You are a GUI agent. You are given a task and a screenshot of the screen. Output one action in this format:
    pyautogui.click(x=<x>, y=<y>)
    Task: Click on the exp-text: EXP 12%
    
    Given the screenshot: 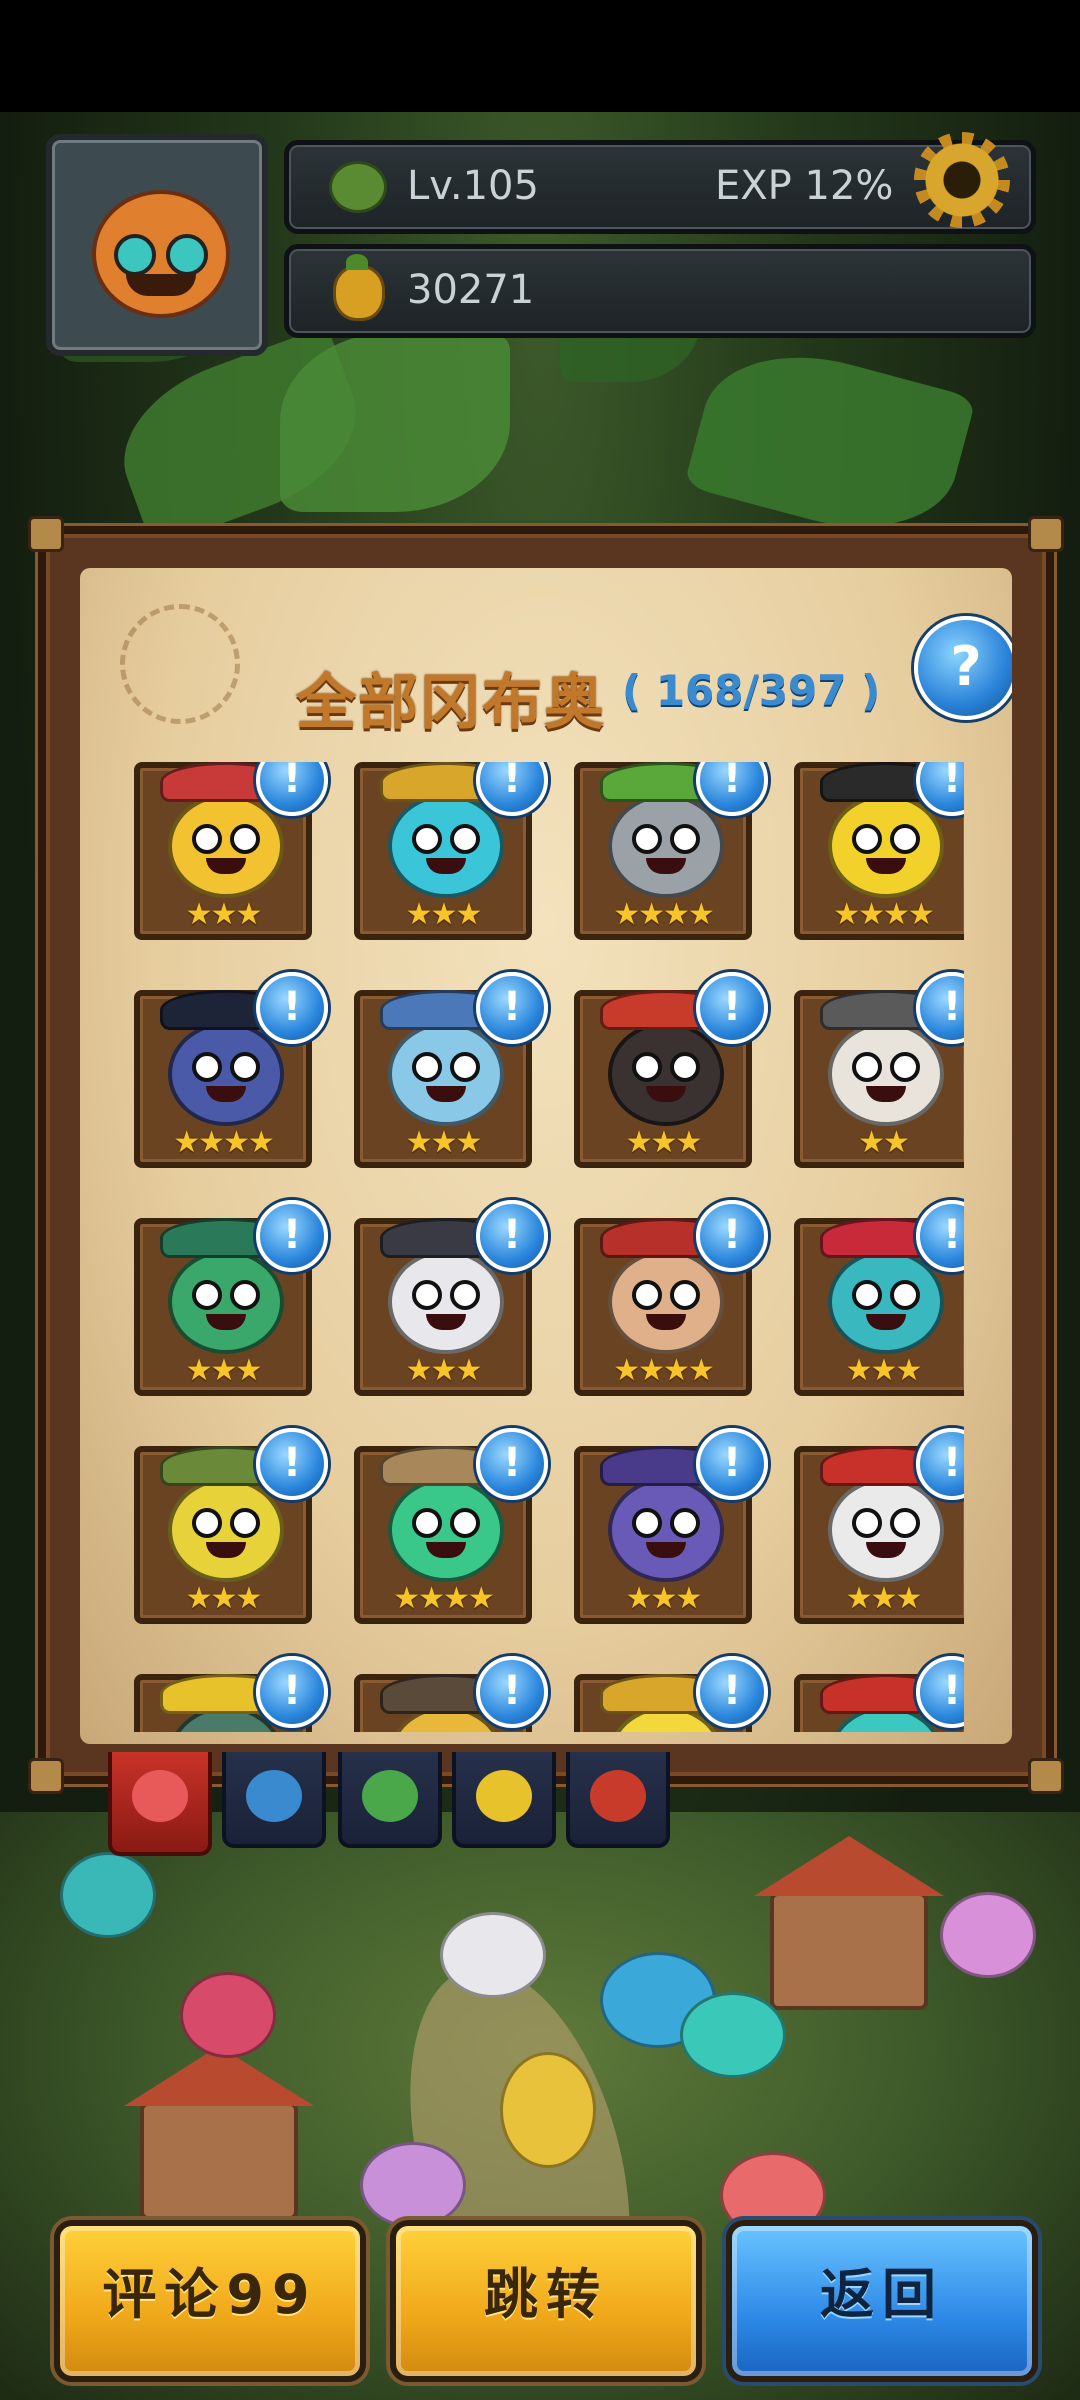 What is the action you would take?
    pyautogui.click(x=804, y=186)
    